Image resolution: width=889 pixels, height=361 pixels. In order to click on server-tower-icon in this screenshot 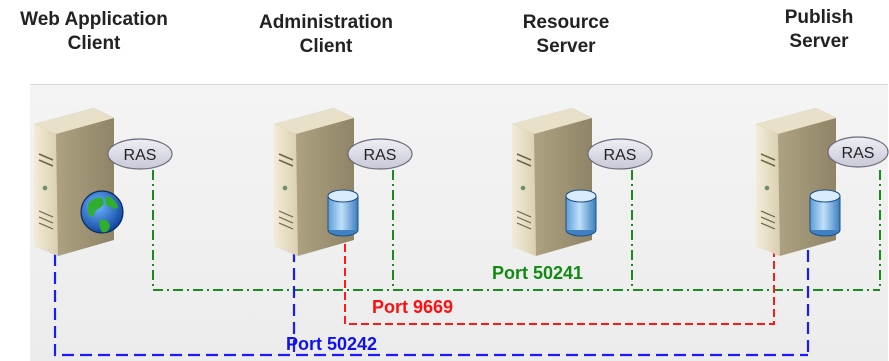, I will do `click(74, 182)`.